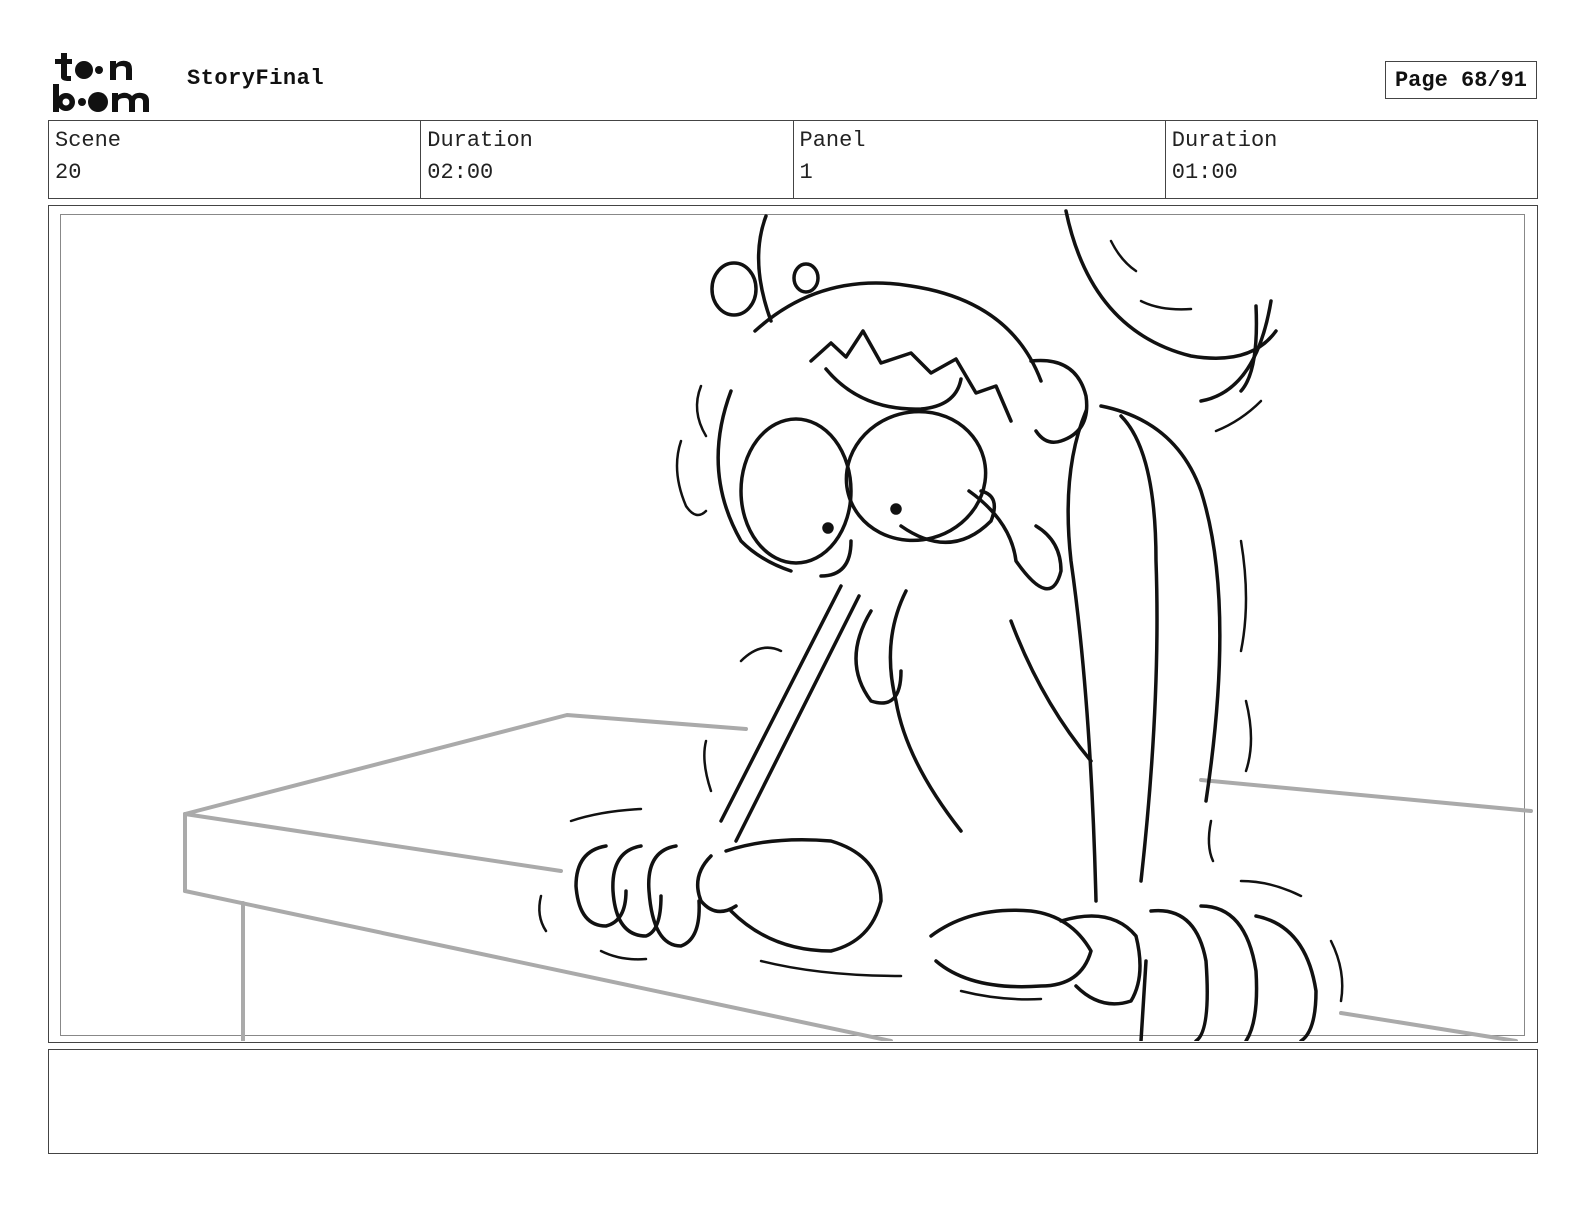 The image size is (1584, 1224). Describe the element at coordinates (460, 172) in the screenshot. I see `scene-duration-value: 02:00` at that location.